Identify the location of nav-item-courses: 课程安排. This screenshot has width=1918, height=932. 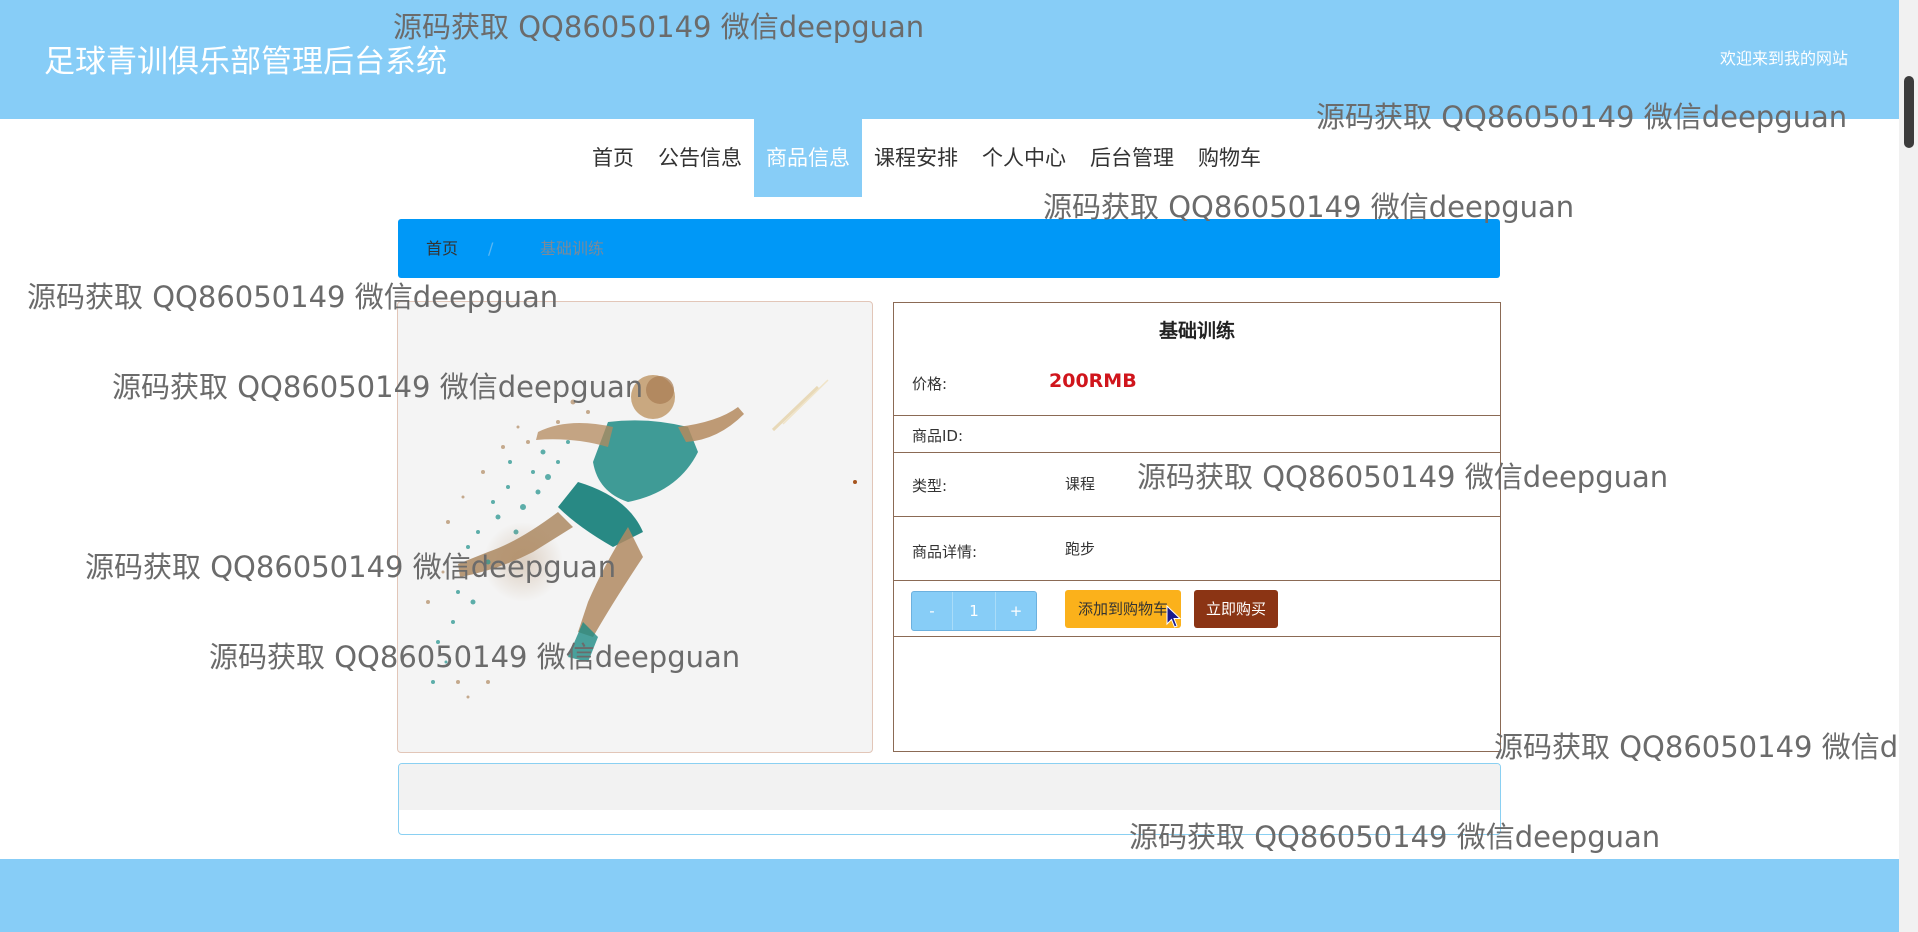
(916, 158).